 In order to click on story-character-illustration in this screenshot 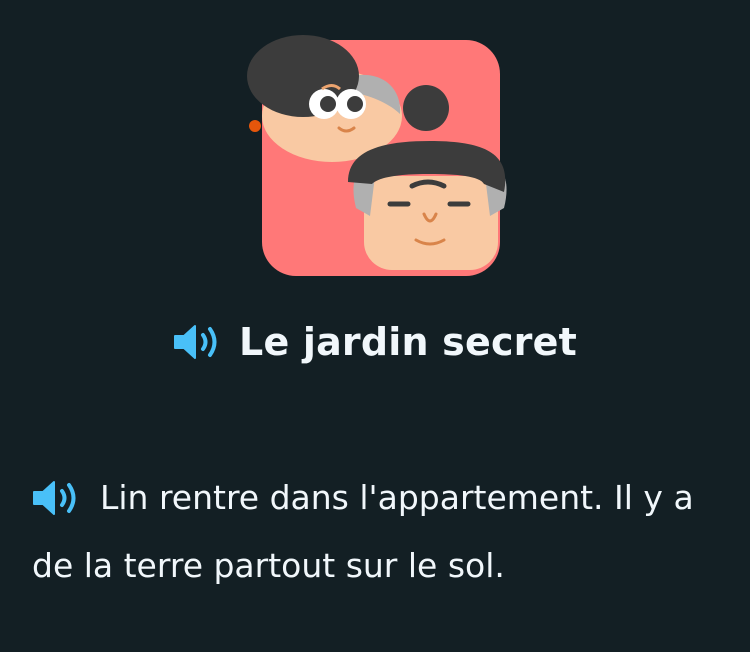, I will do `click(377, 155)`.